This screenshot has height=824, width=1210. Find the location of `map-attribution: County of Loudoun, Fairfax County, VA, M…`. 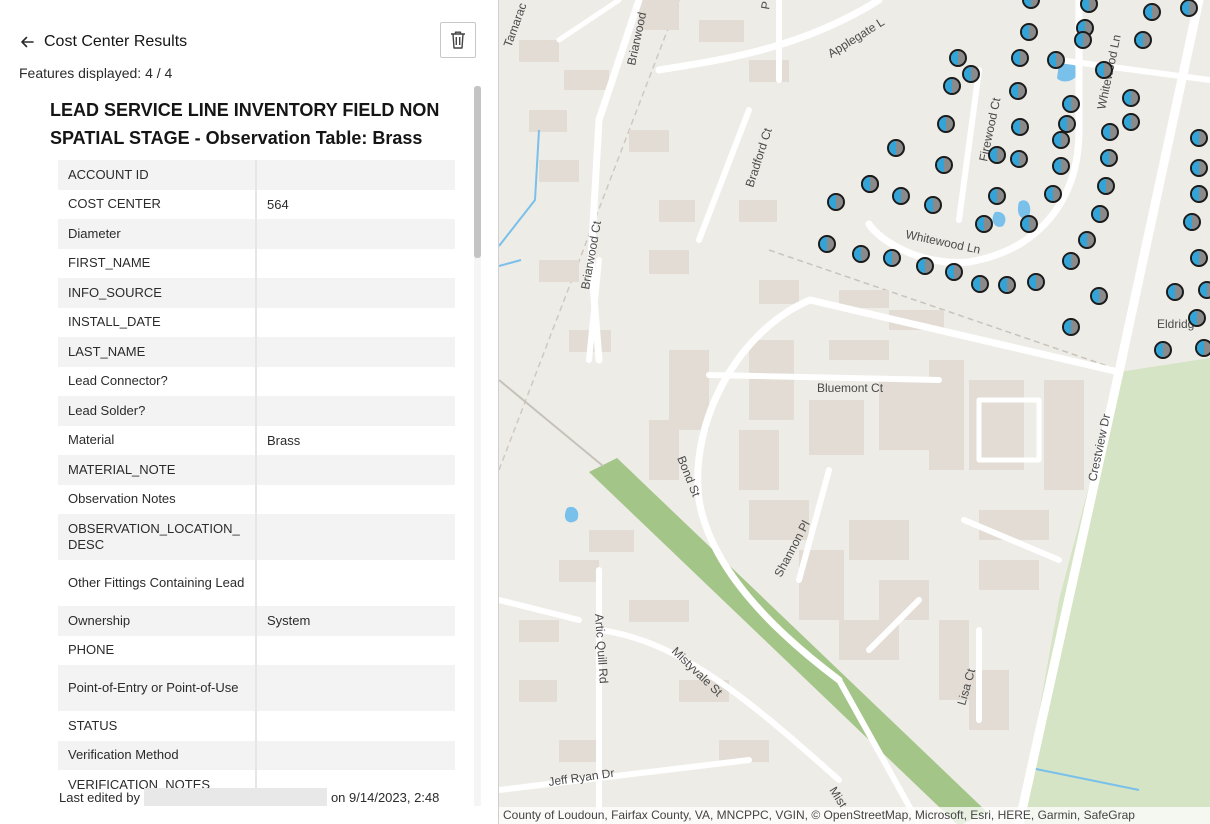

map-attribution: County of Loudoun, Fairfax County, VA, M… is located at coordinates (854, 815).